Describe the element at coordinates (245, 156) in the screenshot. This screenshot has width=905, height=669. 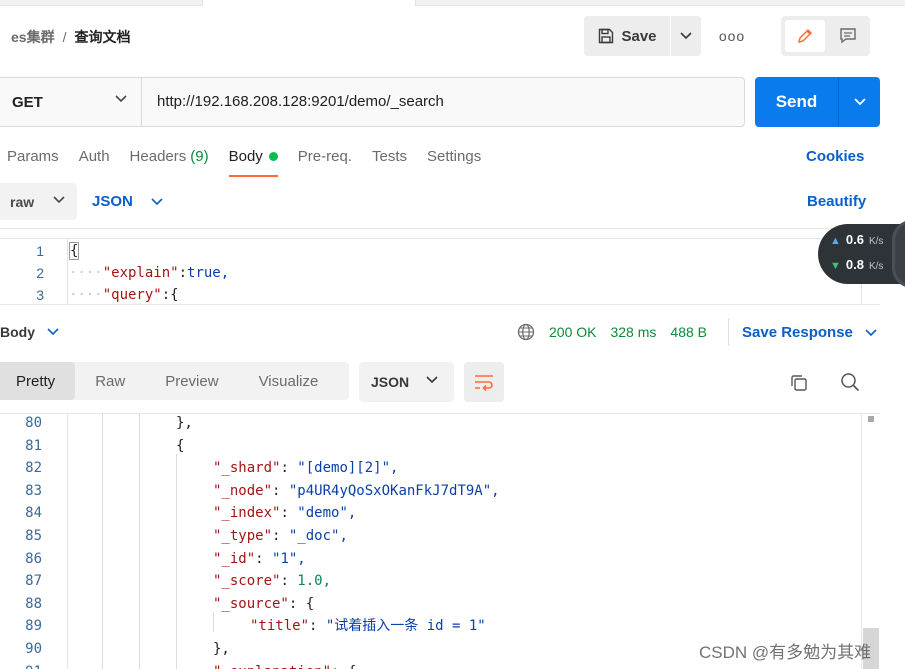
I see `tab-label: Body` at that location.